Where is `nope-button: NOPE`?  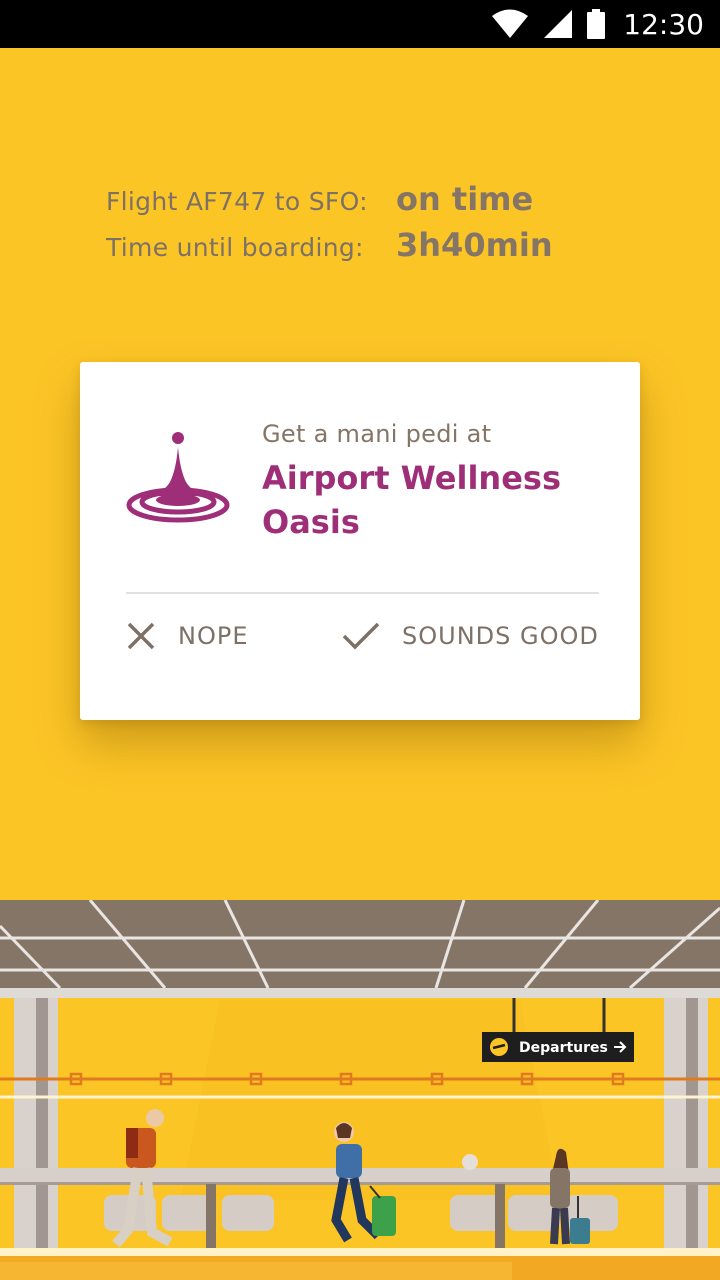 nope-button: NOPE is located at coordinates (187, 636).